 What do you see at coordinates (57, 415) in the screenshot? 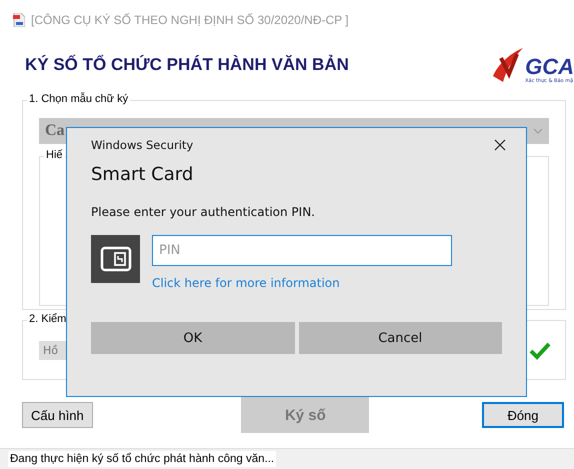
I see `action-button: Cấu hình` at bounding box center [57, 415].